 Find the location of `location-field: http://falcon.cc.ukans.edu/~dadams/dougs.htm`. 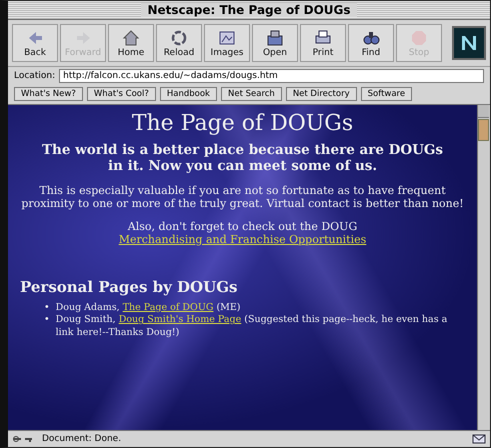

location-field: http://falcon.cc.ukans.edu/~dadams/dougs.htm is located at coordinates (271, 76).